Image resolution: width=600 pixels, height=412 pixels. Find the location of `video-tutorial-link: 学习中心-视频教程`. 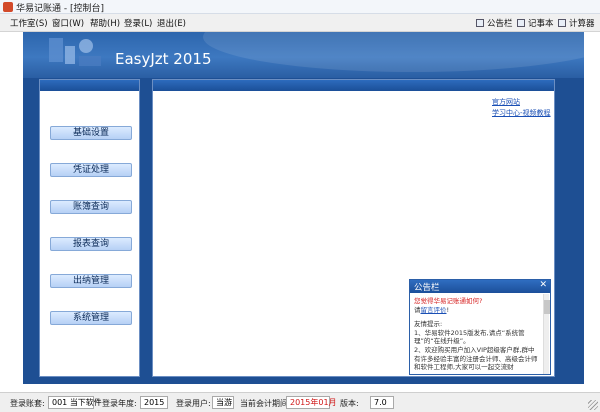

video-tutorial-link: 学习中心-视频教程 is located at coordinates (521, 113).